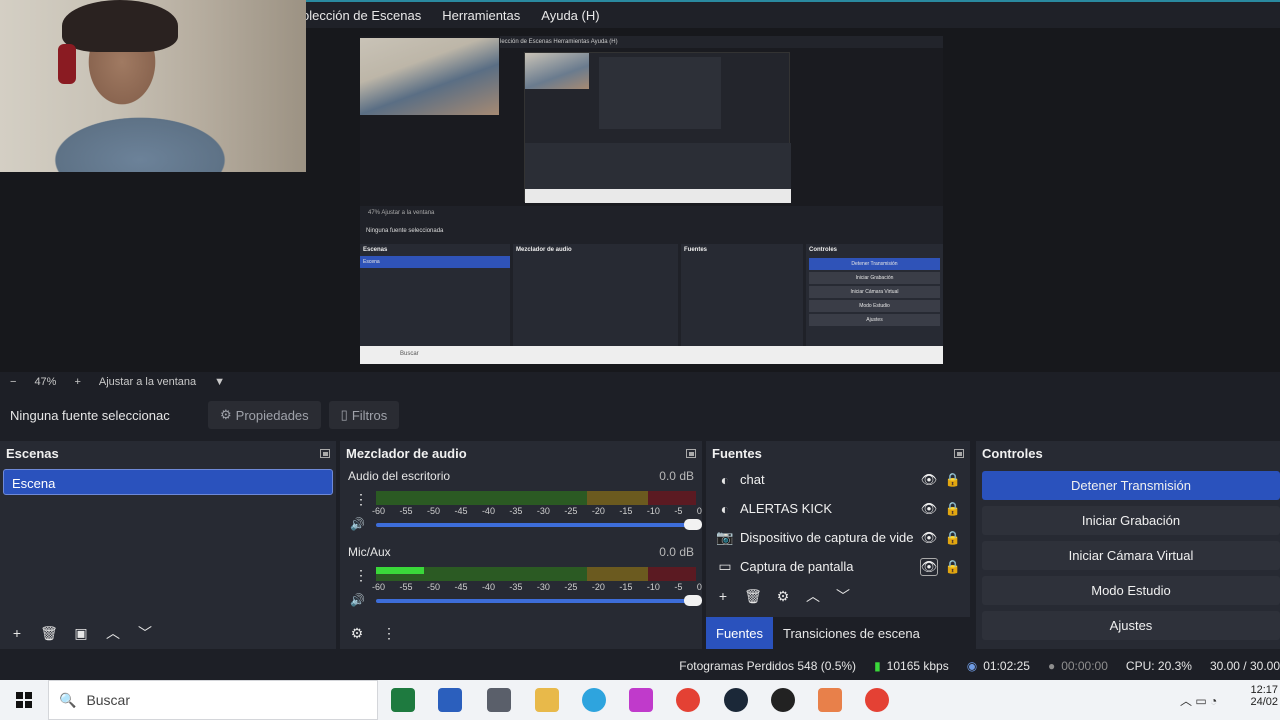  I want to click on record-icon: ●, so click(1051, 666).